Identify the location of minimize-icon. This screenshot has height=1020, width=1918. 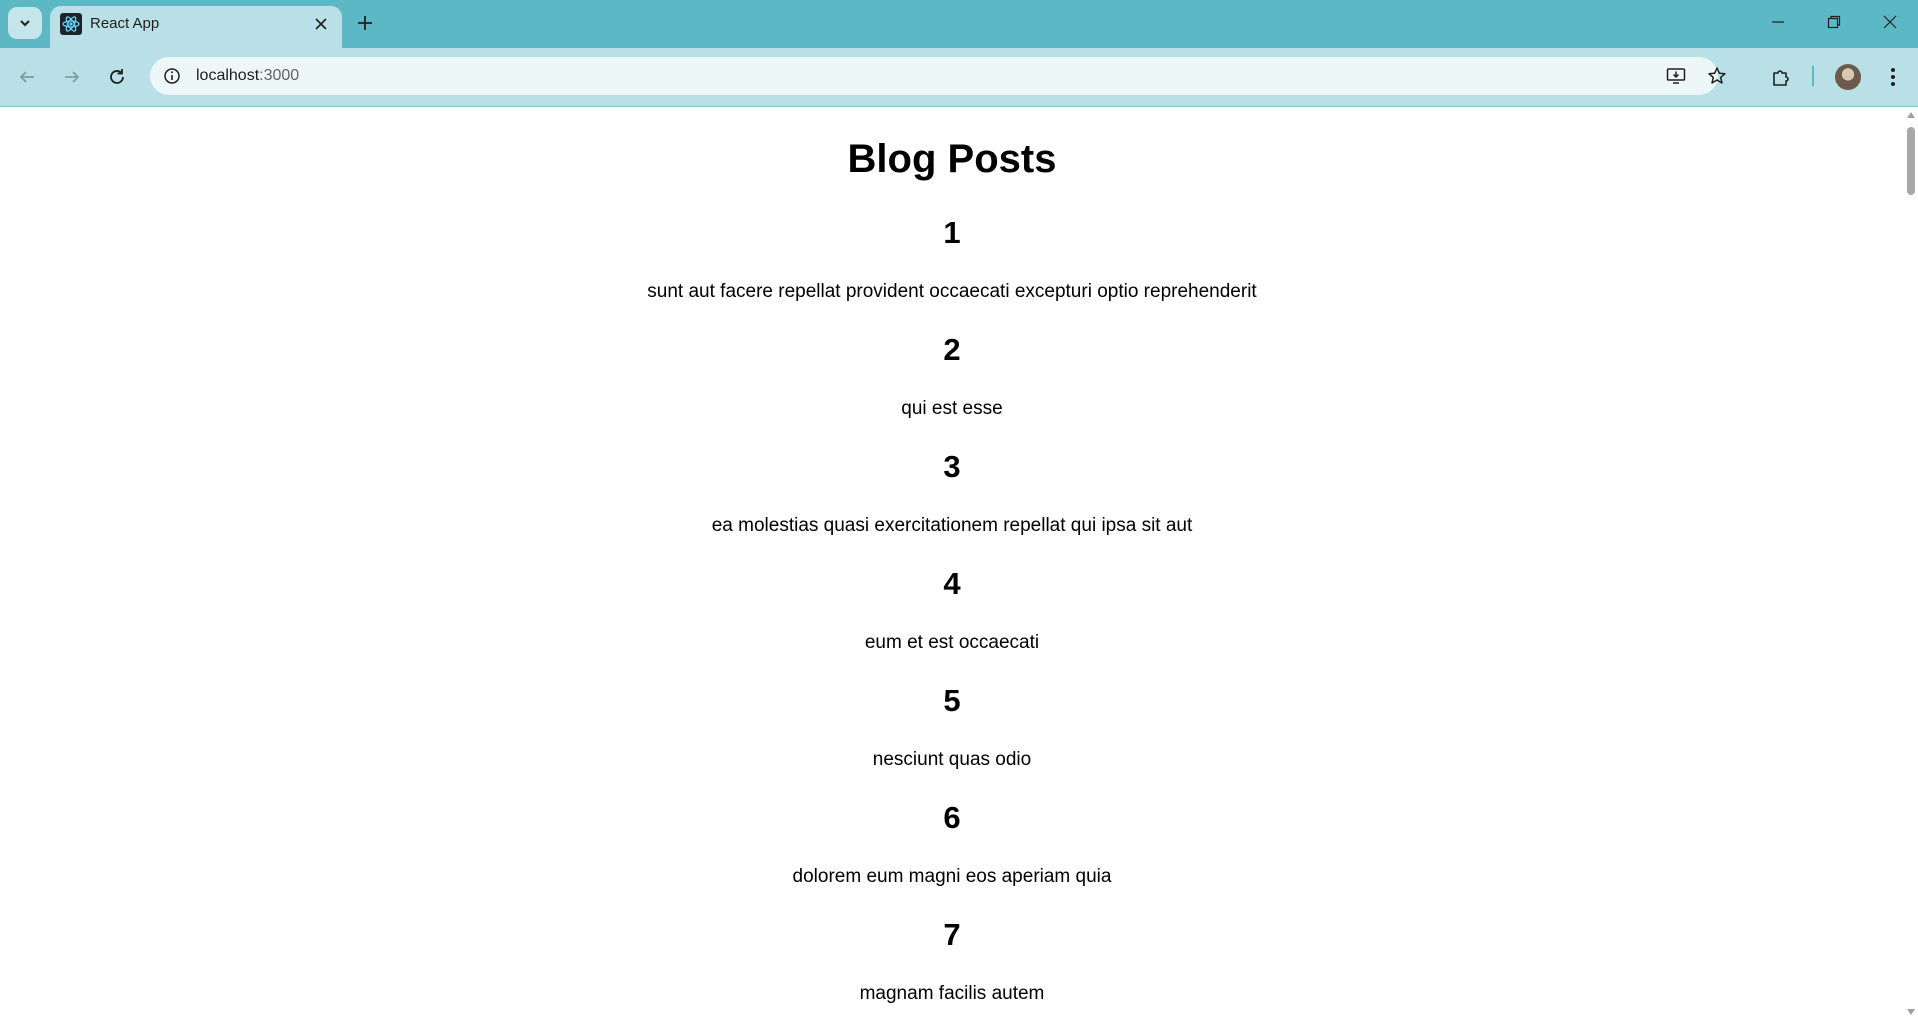
(1778, 22).